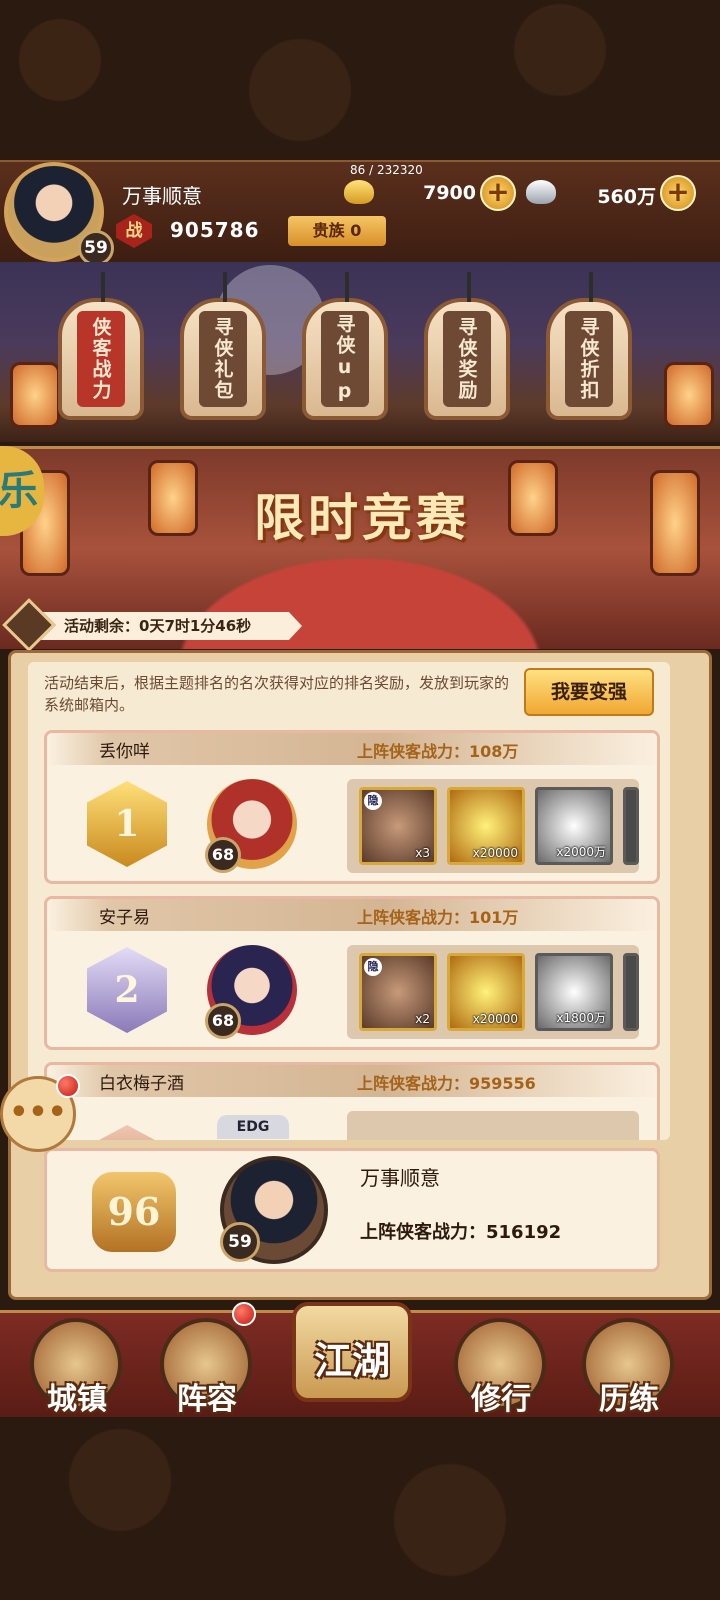 The width and height of the screenshot is (720, 1600). What do you see at coordinates (449, 193) in the screenshot?
I see `gold-amount: 7900` at bounding box center [449, 193].